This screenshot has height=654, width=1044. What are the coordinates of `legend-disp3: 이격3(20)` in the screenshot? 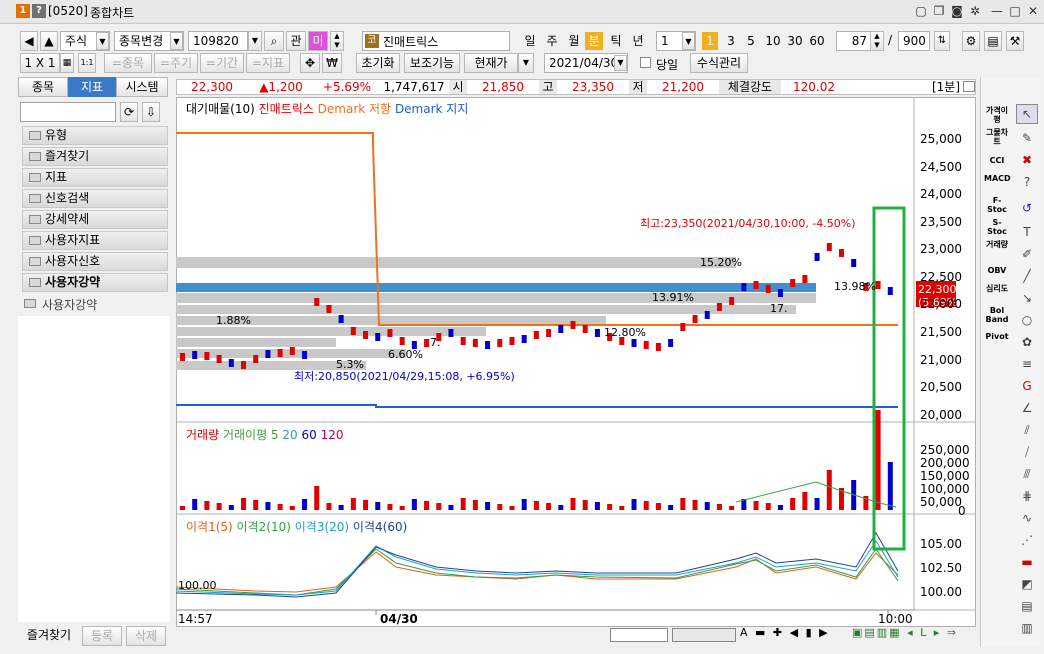 It's located at (322, 527).